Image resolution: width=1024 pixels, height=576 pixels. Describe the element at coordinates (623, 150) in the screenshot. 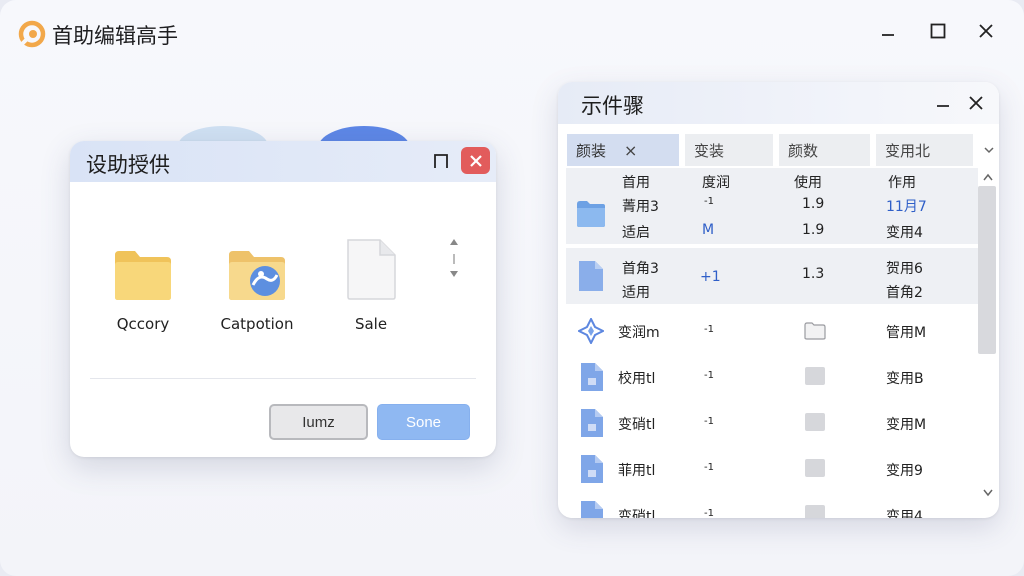

I see `tab-column-1: 颜装 ×` at that location.